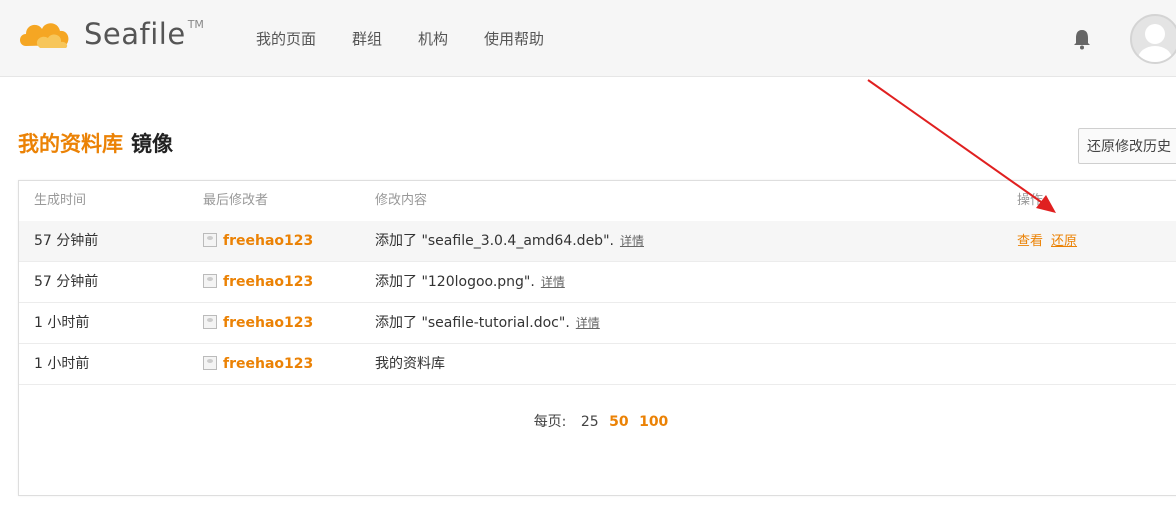 The image size is (1176, 512). Describe the element at coordinates (514, 38) in the screenshot. I see `nav-item-help: 使用帮助` at that location.